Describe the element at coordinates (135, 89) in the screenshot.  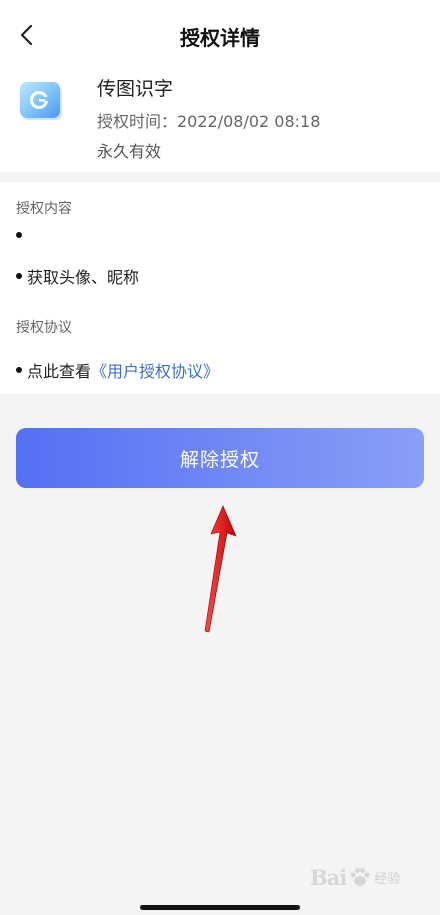
I see `app-name: 传图识字` at that location.